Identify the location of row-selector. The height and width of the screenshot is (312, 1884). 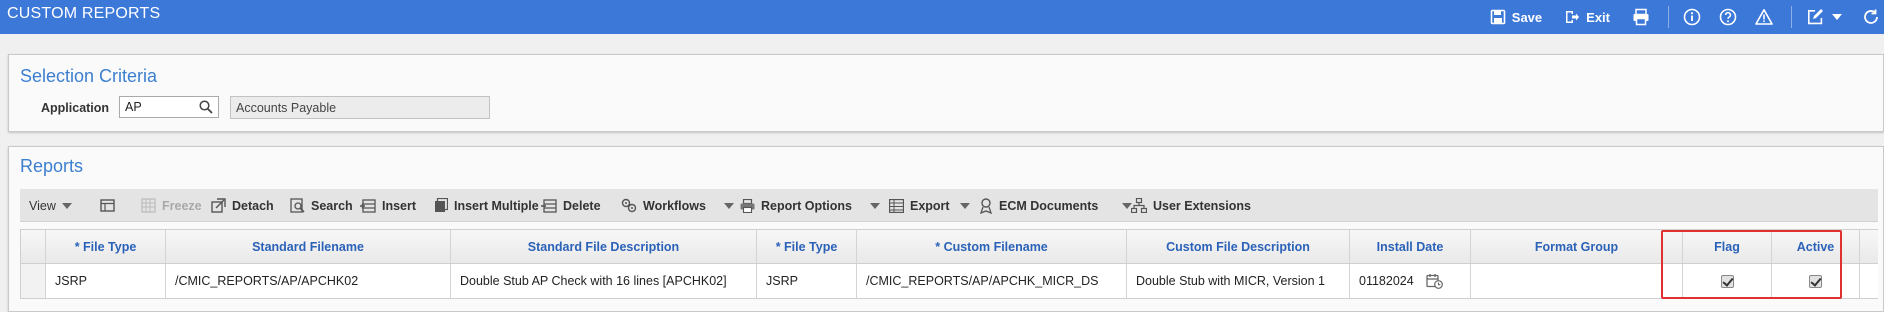
(33, 281).